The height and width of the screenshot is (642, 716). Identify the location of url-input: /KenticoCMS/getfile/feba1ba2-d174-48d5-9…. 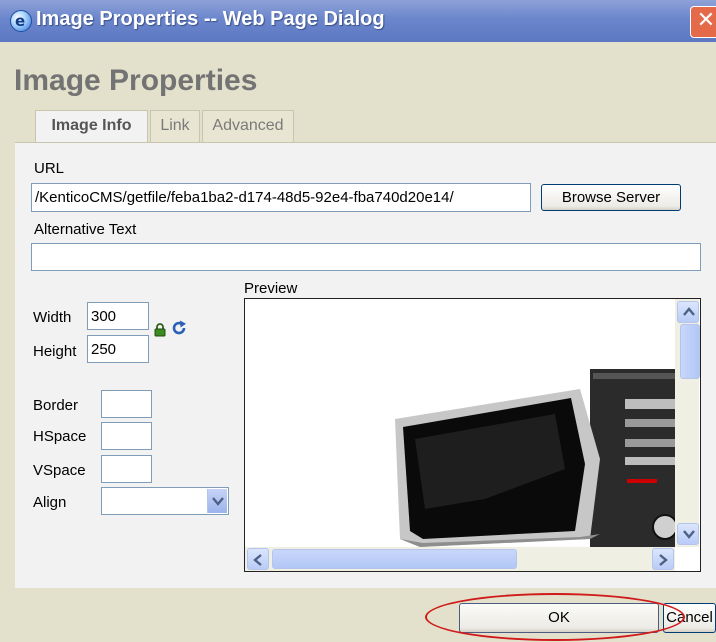
(281, 197).